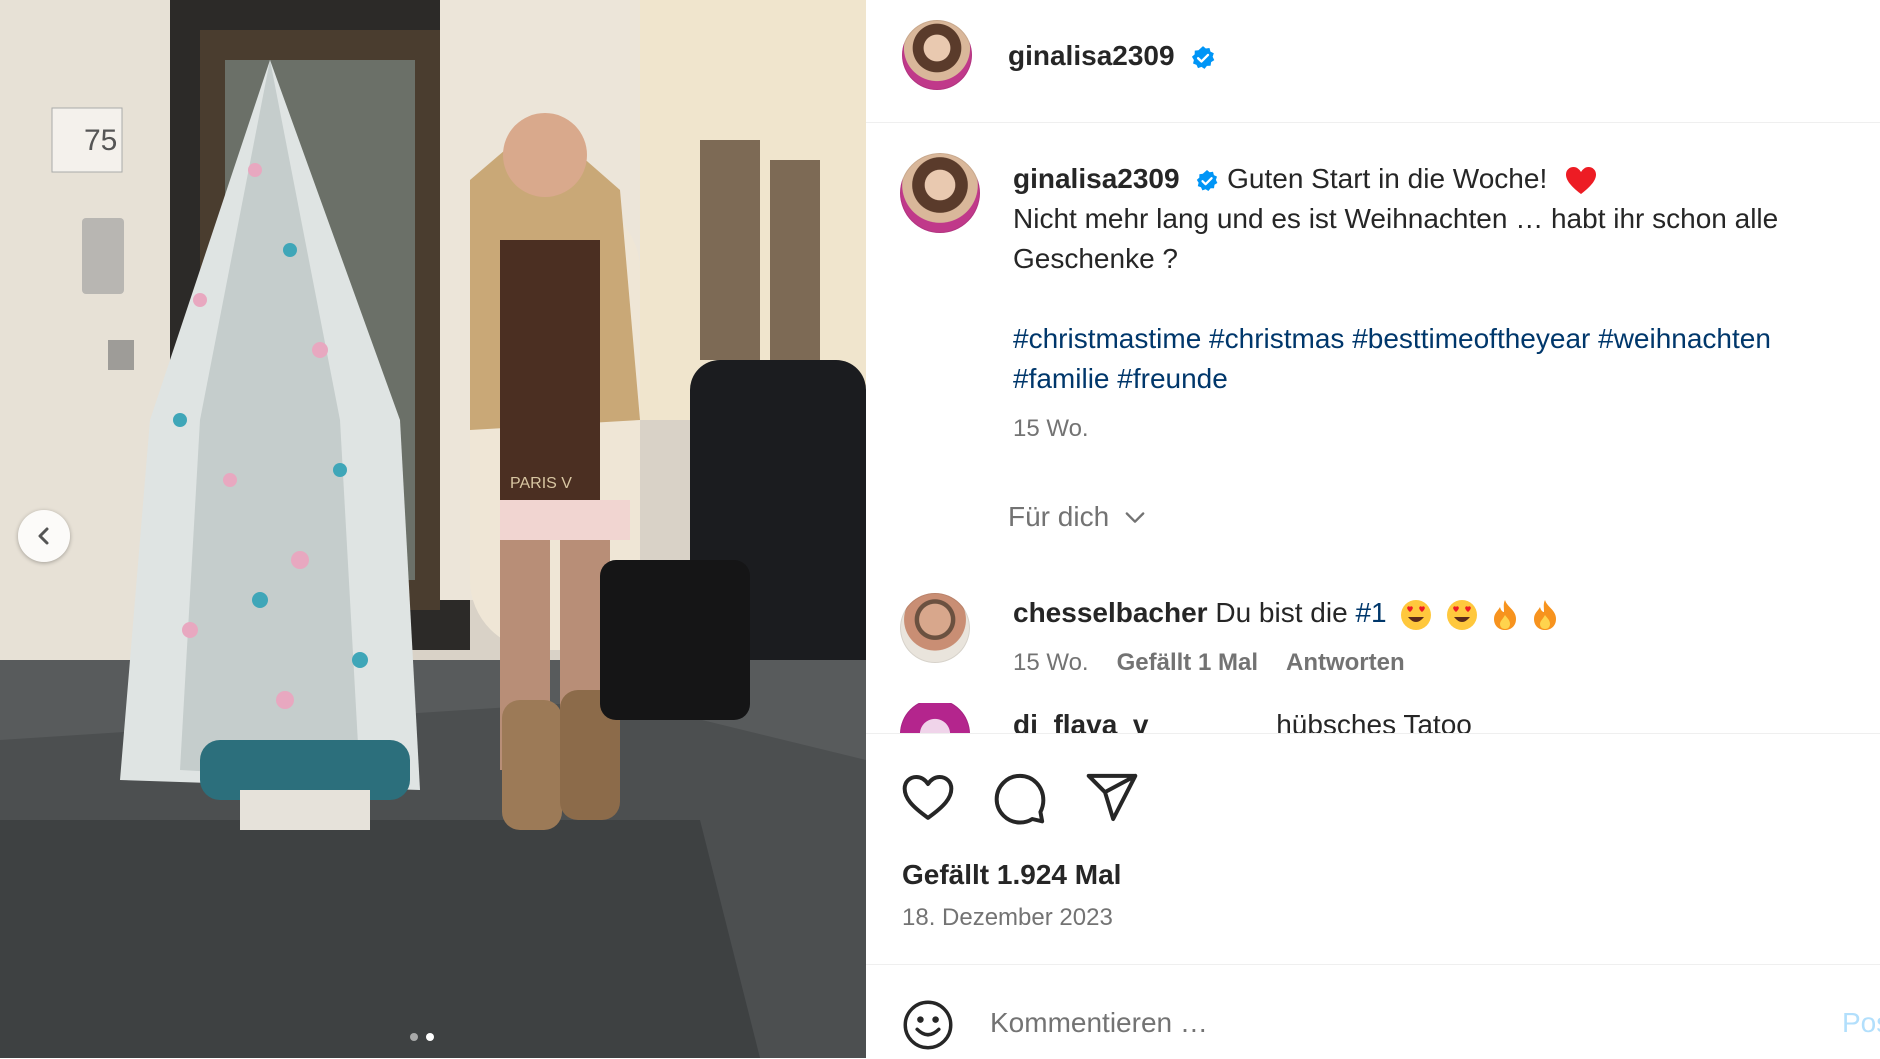  I want to click on comment-icon, so click(1020, 798).